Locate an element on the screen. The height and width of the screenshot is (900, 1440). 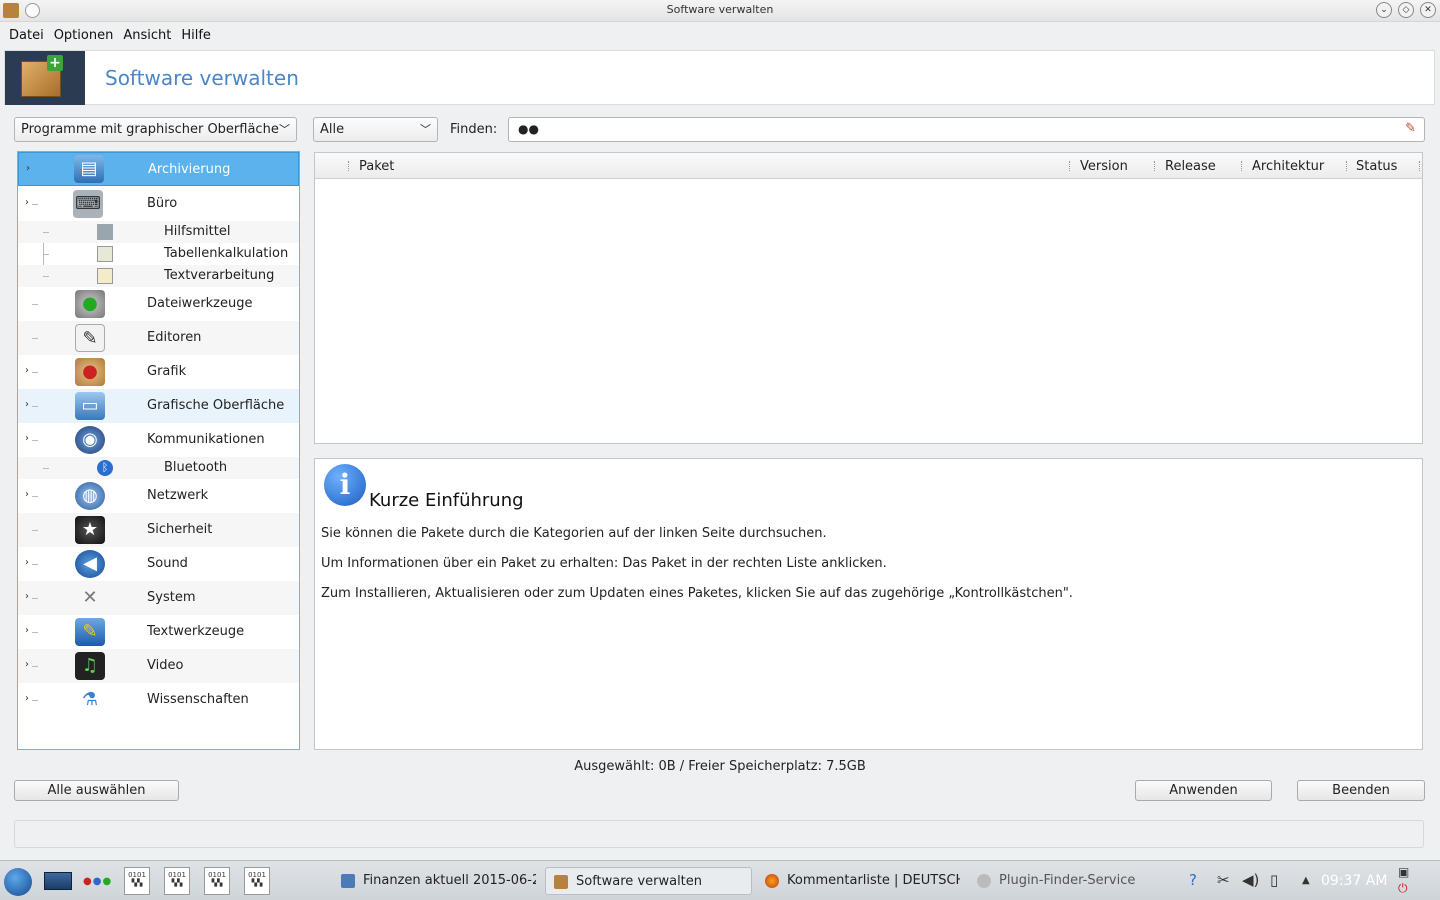
tree-item-dateiwerkzeuge: ● Dateiwerkzeuge is located at coordinates (158, 304).